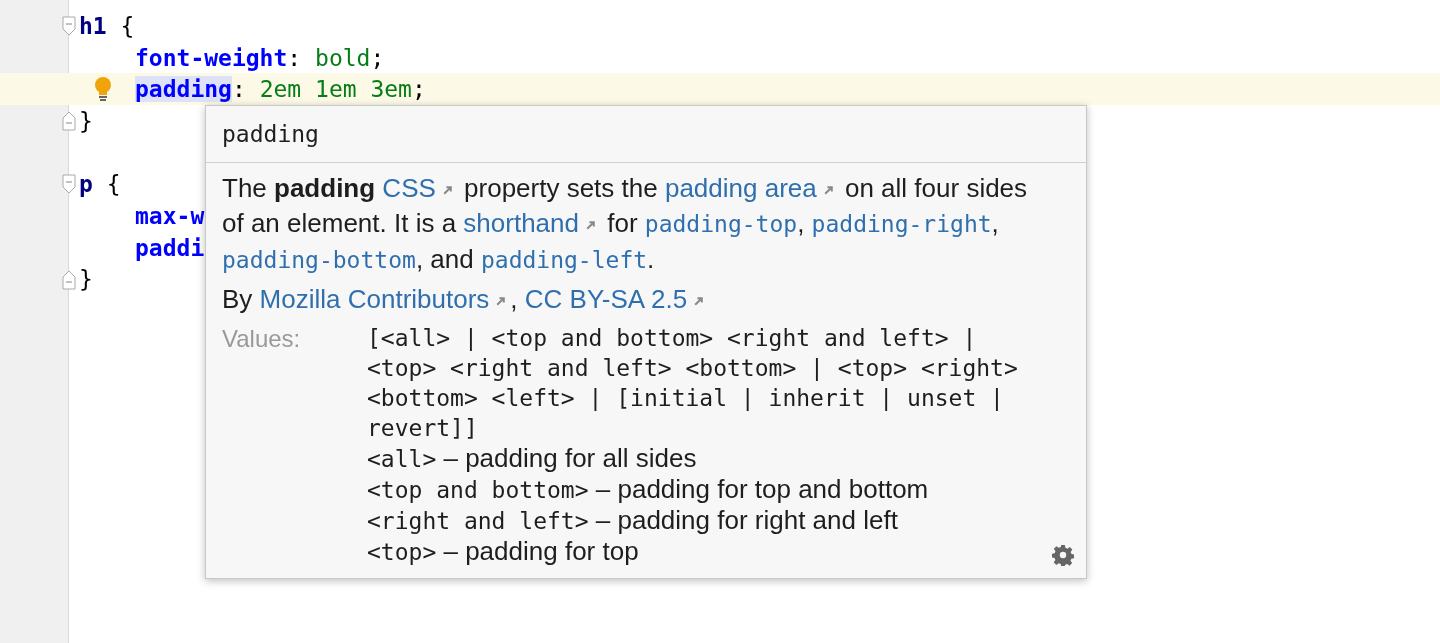 This screenshot has width=1440, height=643. I want to click on lightbulb-icon, so click(103, 89).